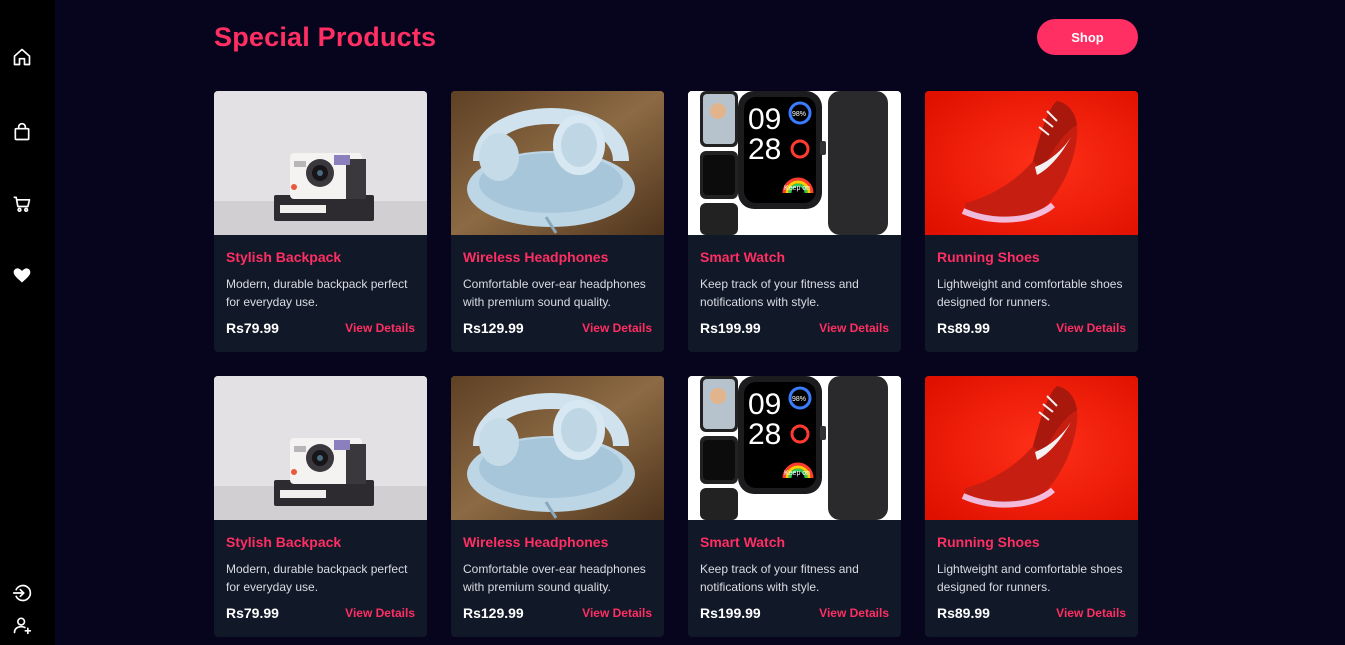 The width and height of the screenshot is (1345, 645). Describe the element at coordinates (22, 593) in the screenshot. I see `login-icon` at that location.